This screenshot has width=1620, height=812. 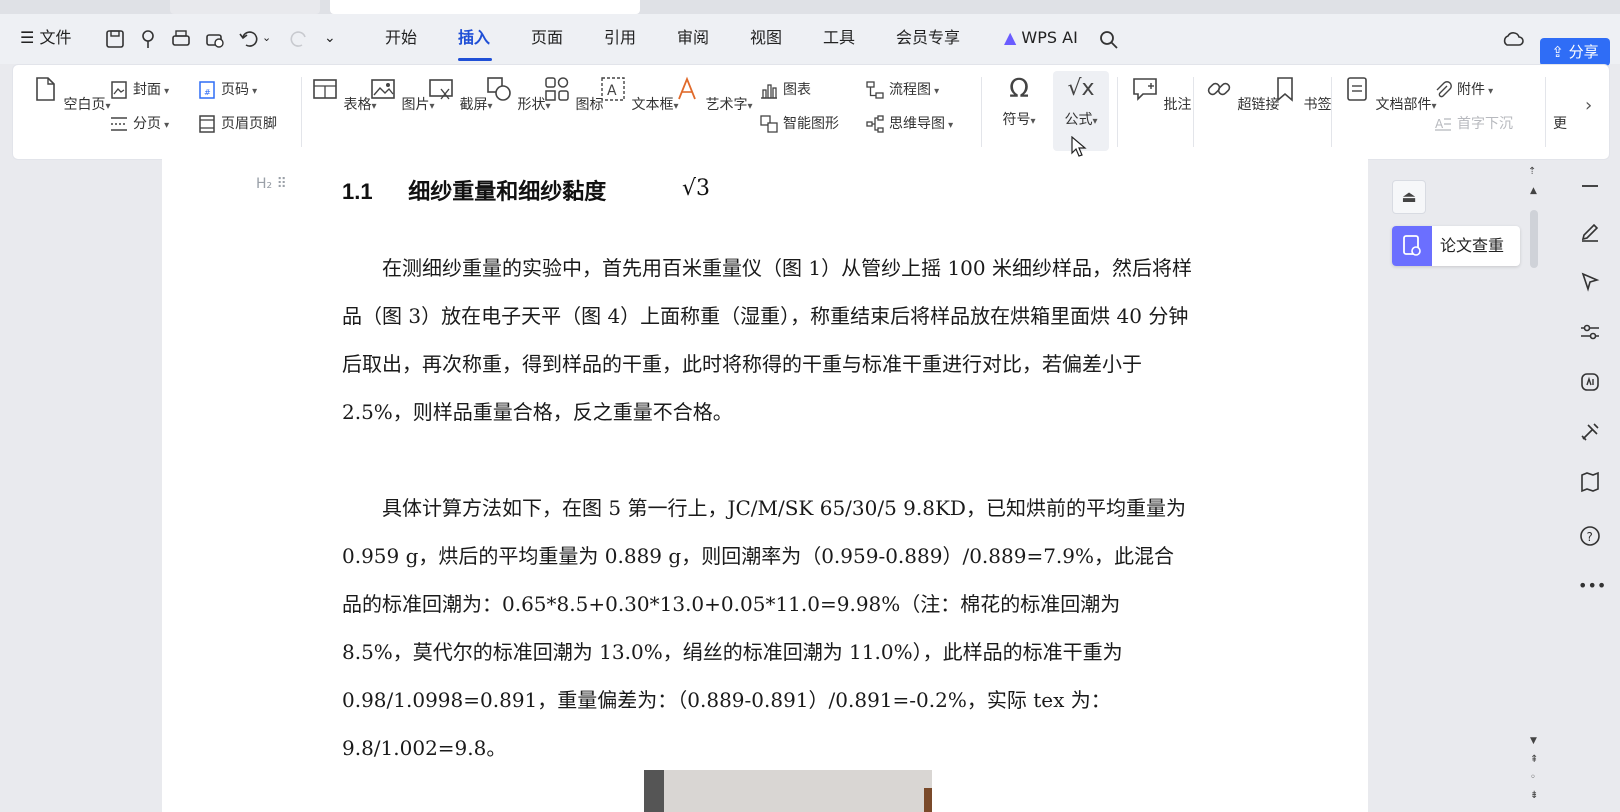 What do you see at coordinates (299, 39) in the screenshot?
I see `redo-icon` at bounding box center [299, 39].